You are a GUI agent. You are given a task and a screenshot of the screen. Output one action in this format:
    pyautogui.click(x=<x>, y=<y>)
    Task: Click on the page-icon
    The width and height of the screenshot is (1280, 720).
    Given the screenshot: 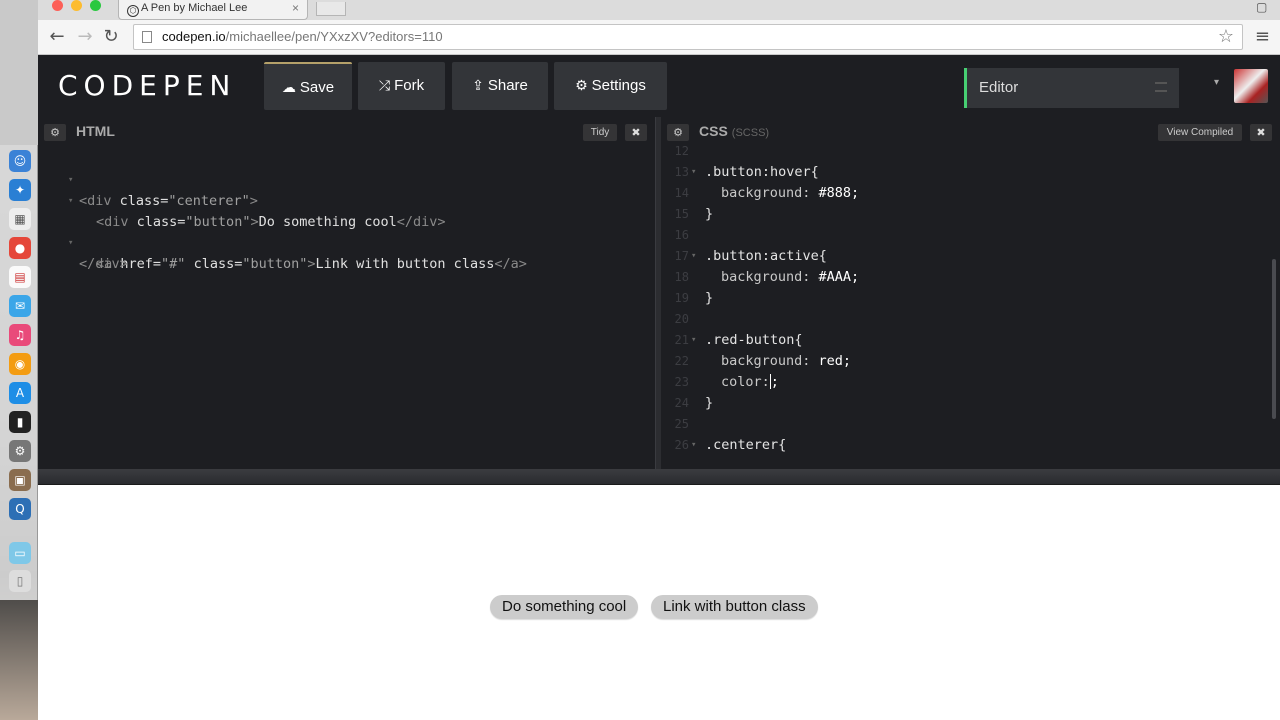 What is the action you would take?
    pyautogui.click(x=147, y=37)
    